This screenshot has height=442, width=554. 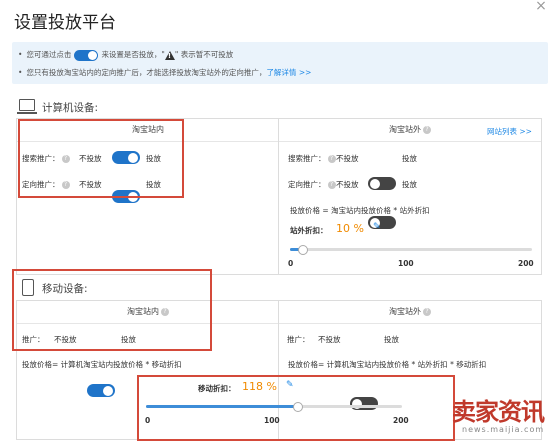 I want to click on mobile-outside-header: 淘宝站外?, so click(x=410, y=312).